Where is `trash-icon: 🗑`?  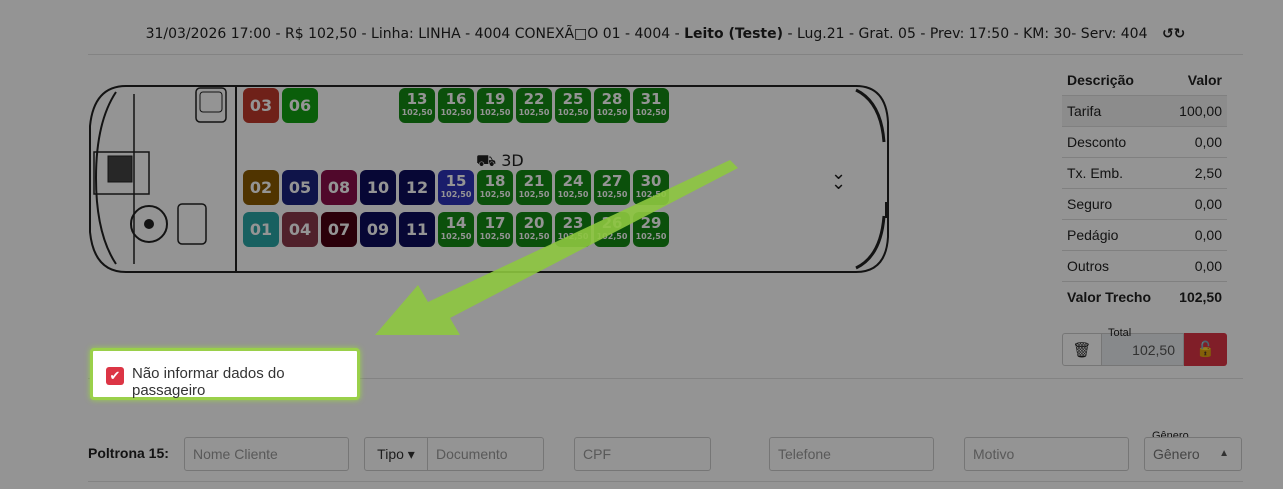
trash-icon: 🗑 is located at coordinates (1082, 349).